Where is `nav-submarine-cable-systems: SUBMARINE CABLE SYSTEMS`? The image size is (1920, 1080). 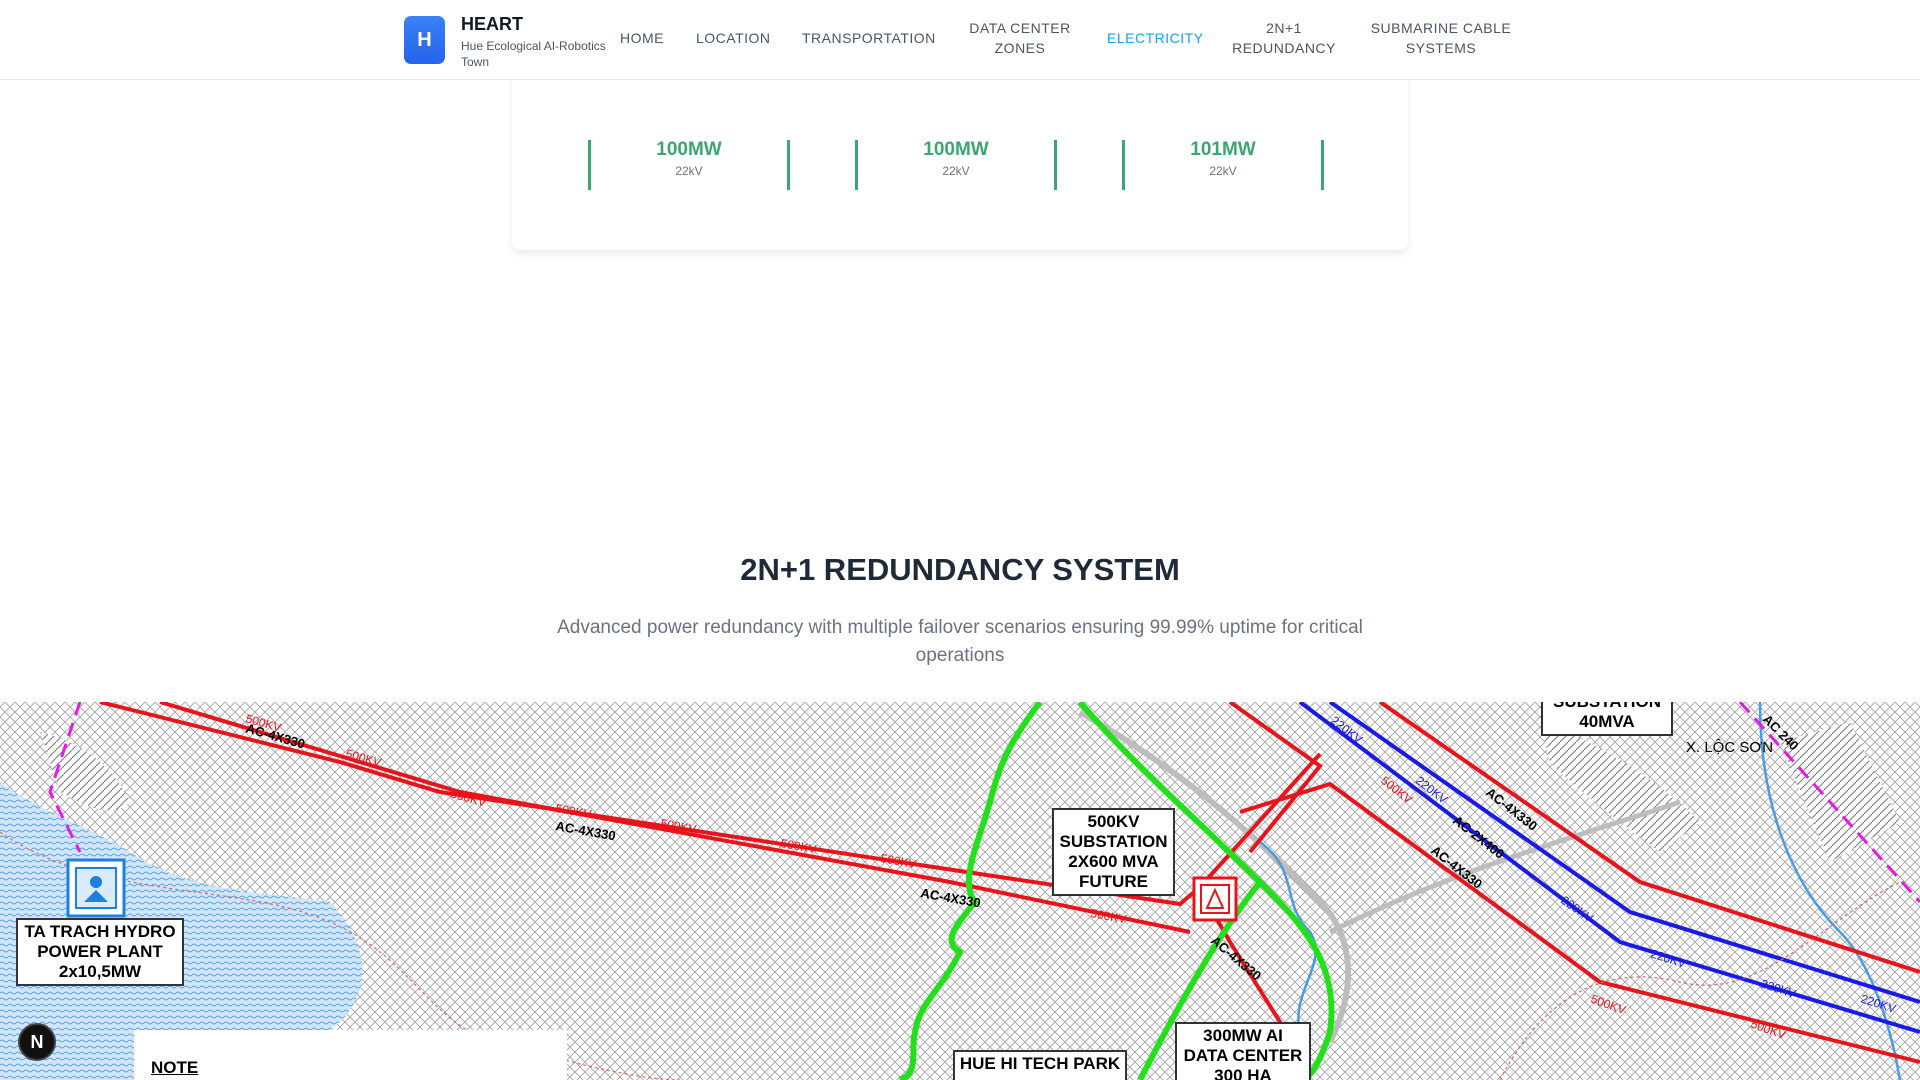
nav-submarine-cable-systems: SUBMARINE CABLE SYSTEMS is located at coordinates (1441, 38).